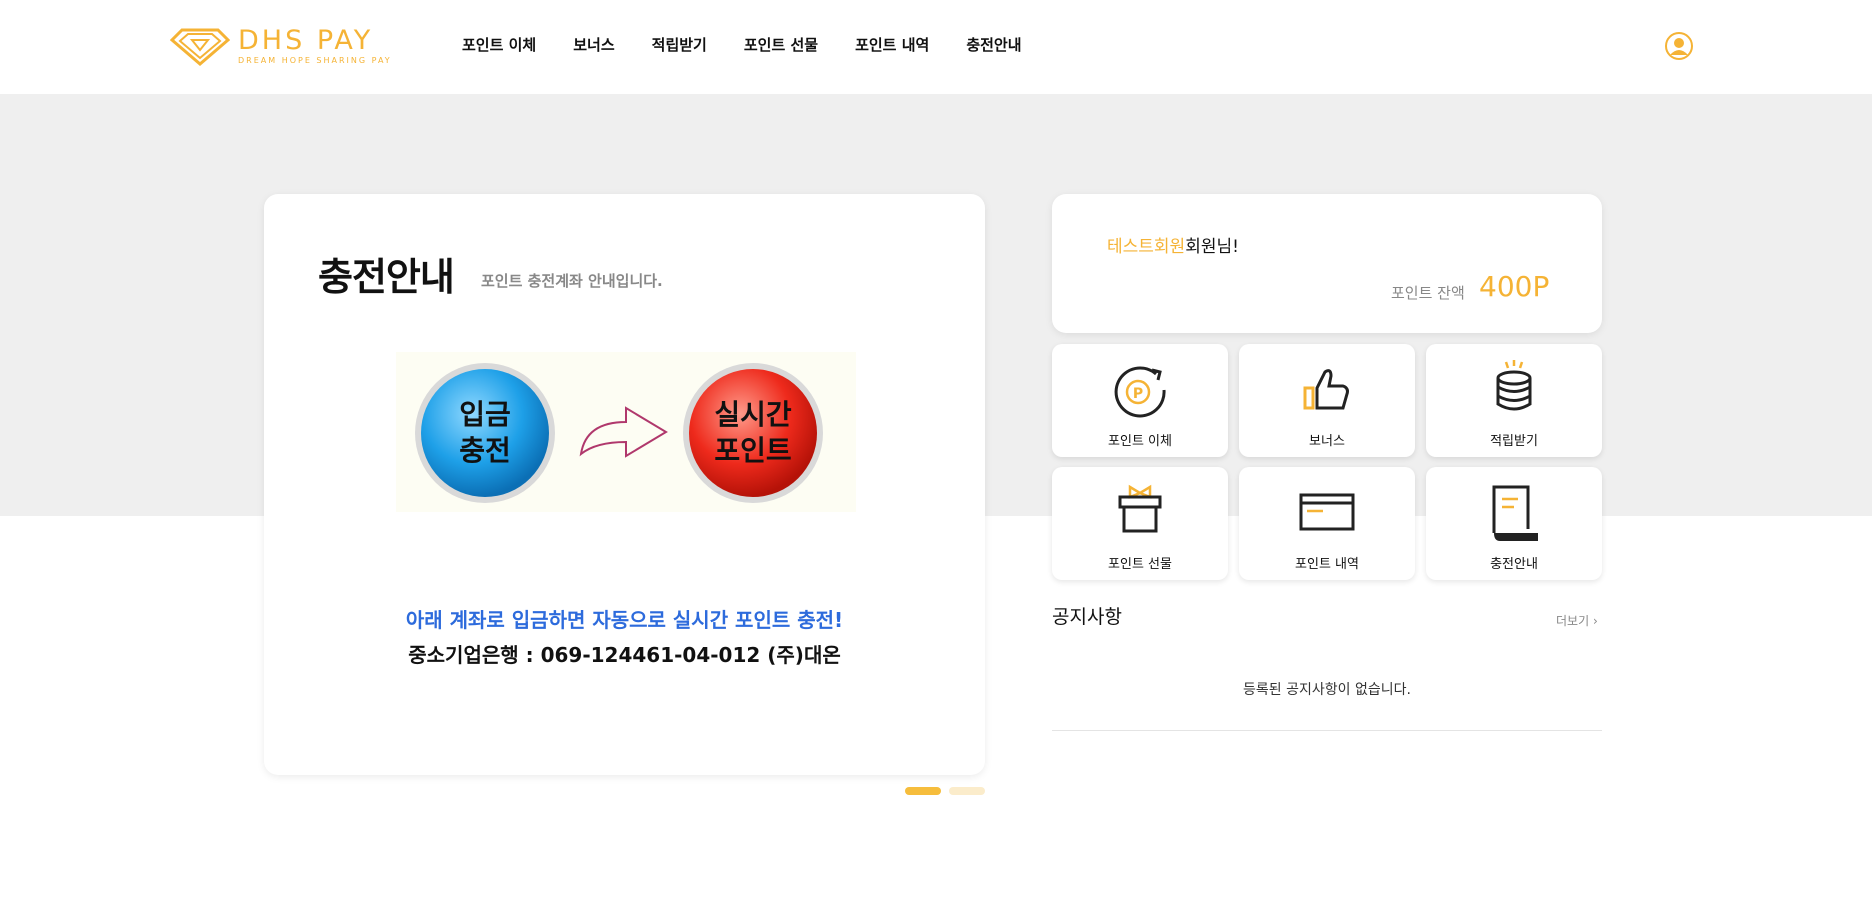 This screenshot has height=907, width=1872. I want to click on tile-point-transfer: P 포인트 이체, so click(1140, 400).